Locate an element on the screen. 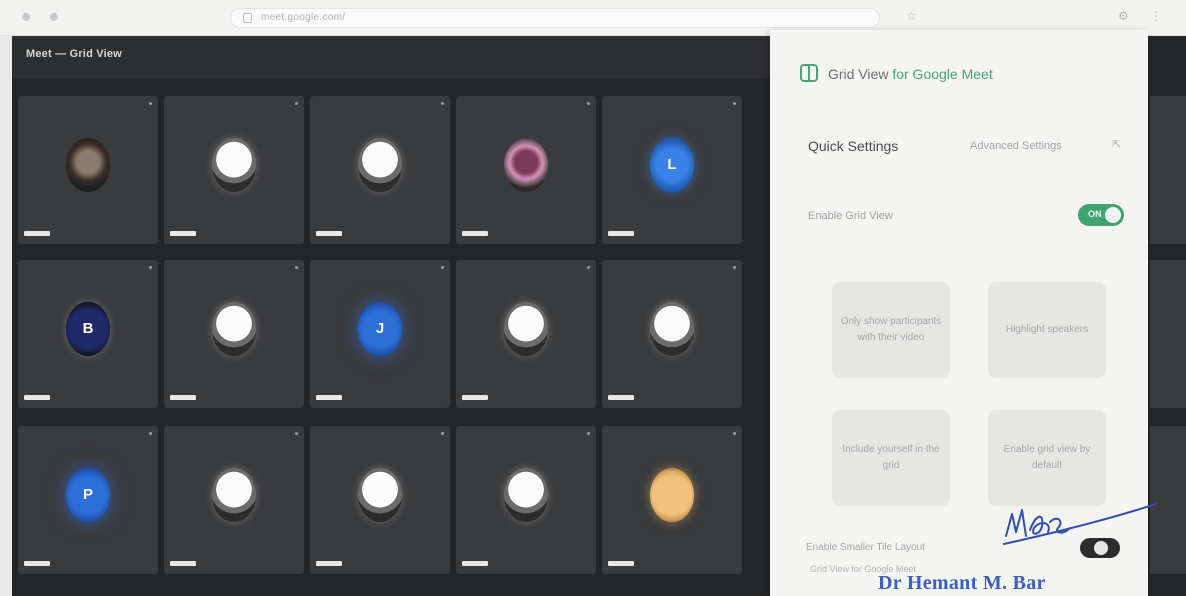 The width and height of the screenshot is (1186, 596). enable-grid-label: Enable Grid View is located at coordinates (850, 216).